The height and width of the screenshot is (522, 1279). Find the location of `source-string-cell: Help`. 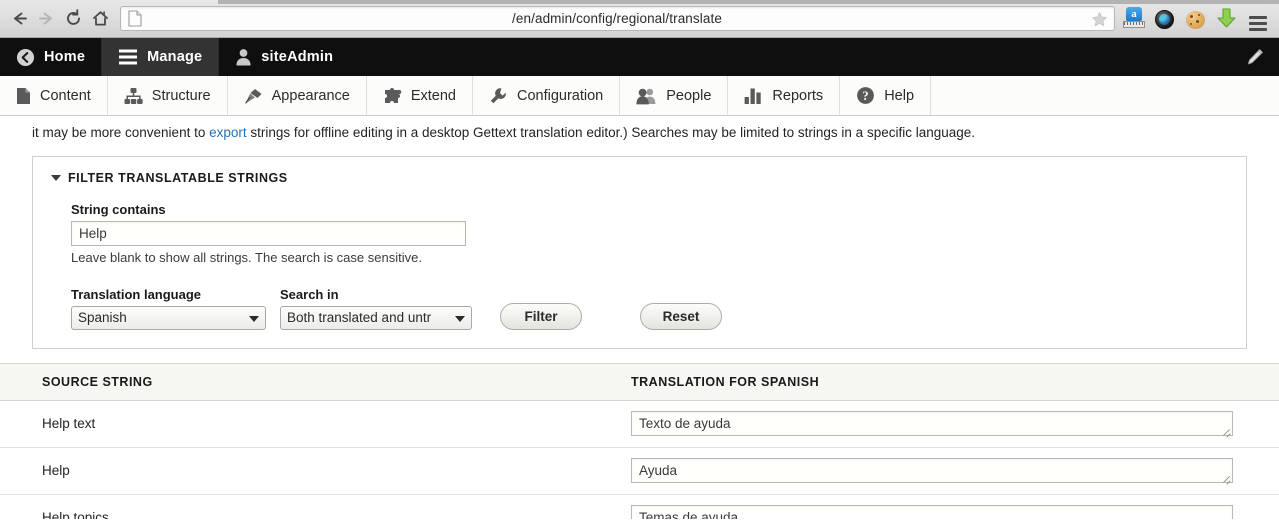

source-string-cell: Help is located at coordinates (310, 471).